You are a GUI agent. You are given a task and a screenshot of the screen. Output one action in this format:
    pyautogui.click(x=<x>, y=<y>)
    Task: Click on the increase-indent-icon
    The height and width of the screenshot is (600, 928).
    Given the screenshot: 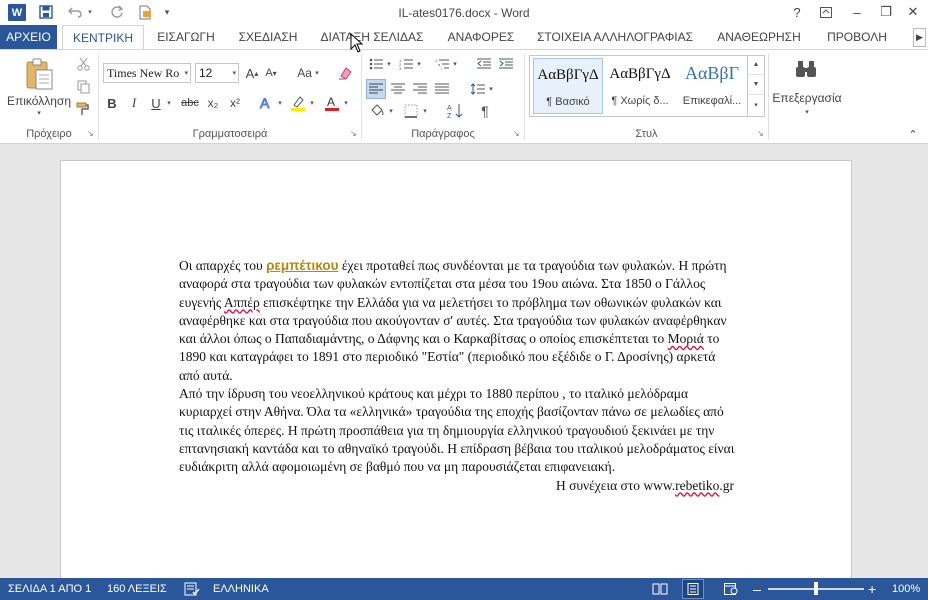 What is the action you would take?
    pyautogui.click(x=506, y=64)
    